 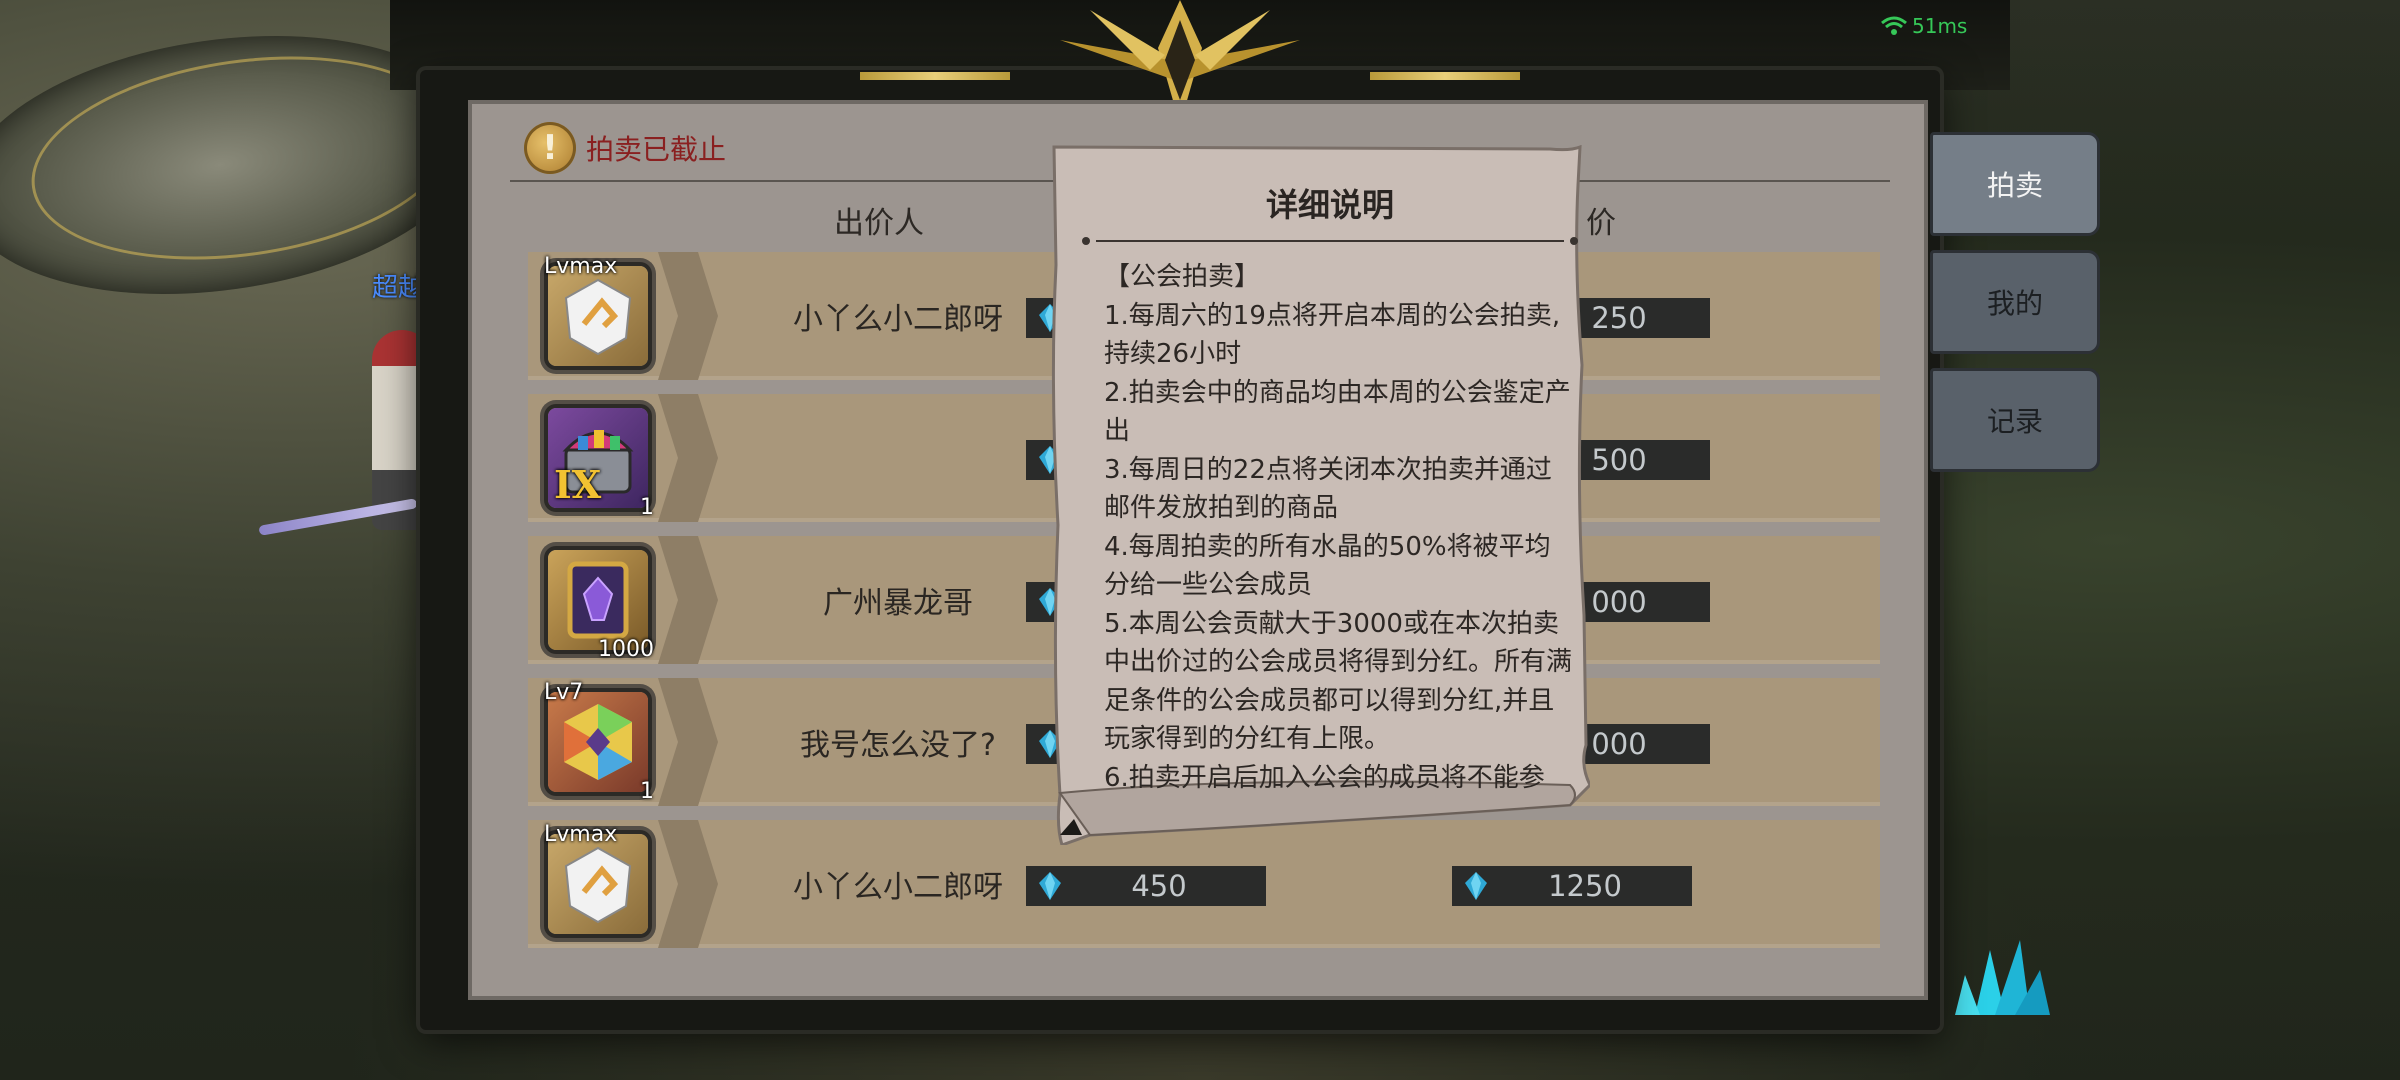 I want to click on details-line: 6.拍卖开启后加入公会的成员将不能参, so click(x=1324, y=777).